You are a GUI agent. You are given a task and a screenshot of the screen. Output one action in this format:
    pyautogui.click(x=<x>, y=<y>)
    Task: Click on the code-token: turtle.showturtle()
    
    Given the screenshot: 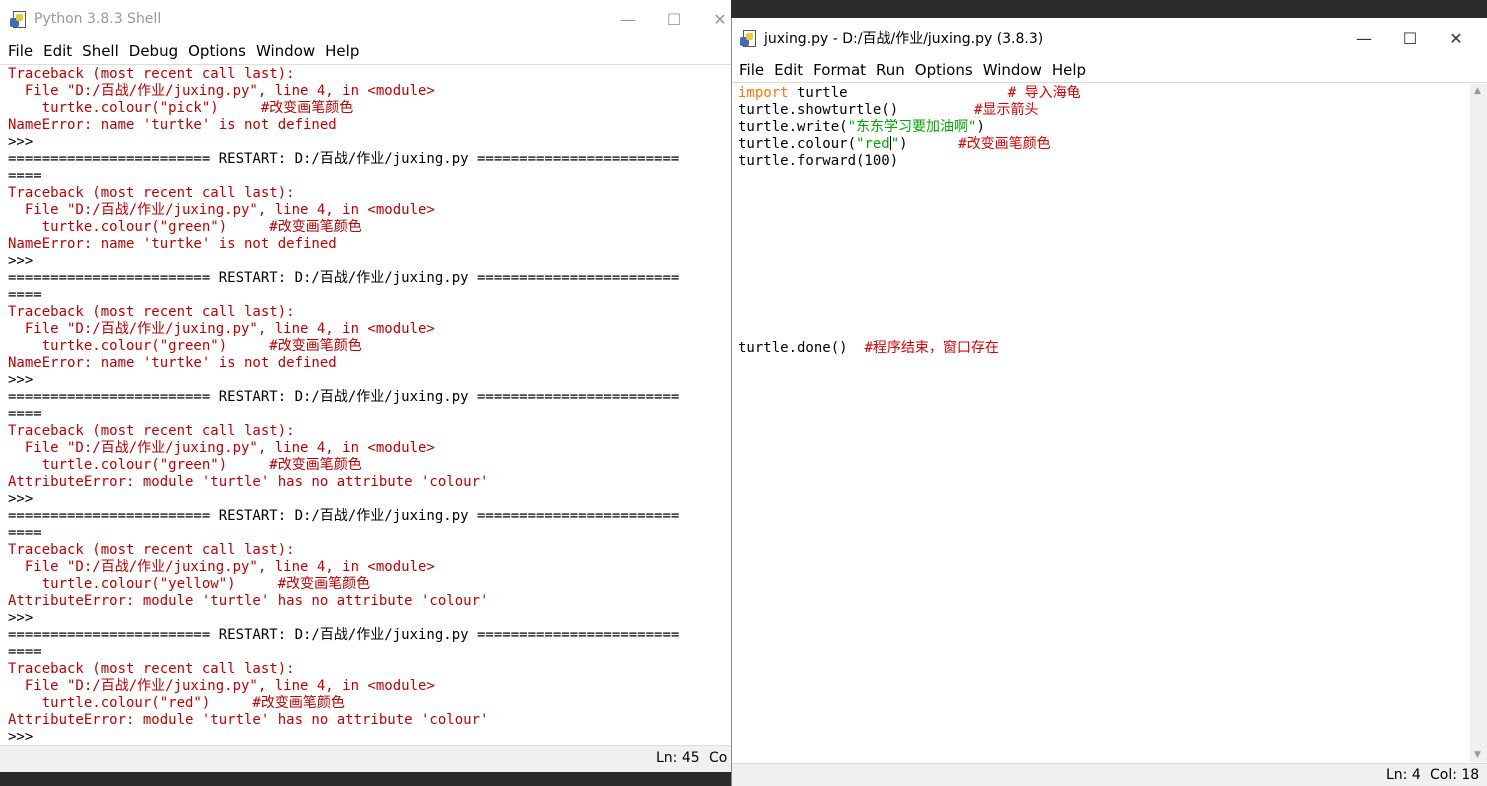 What is the action you would take?
    pyautogui.click(x=856, y=110)
    